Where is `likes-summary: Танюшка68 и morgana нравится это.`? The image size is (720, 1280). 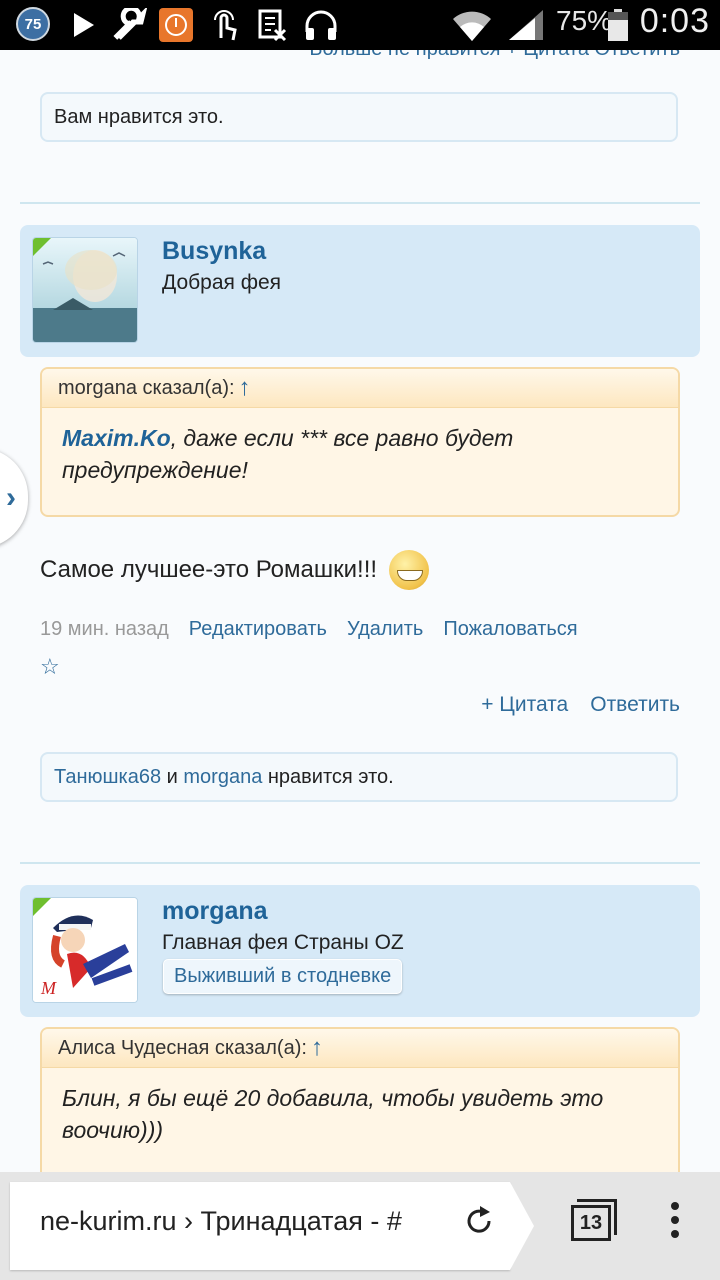 likes-summary: Танюшка68 и morgana нравится это. is located at coordinates (359, 777).